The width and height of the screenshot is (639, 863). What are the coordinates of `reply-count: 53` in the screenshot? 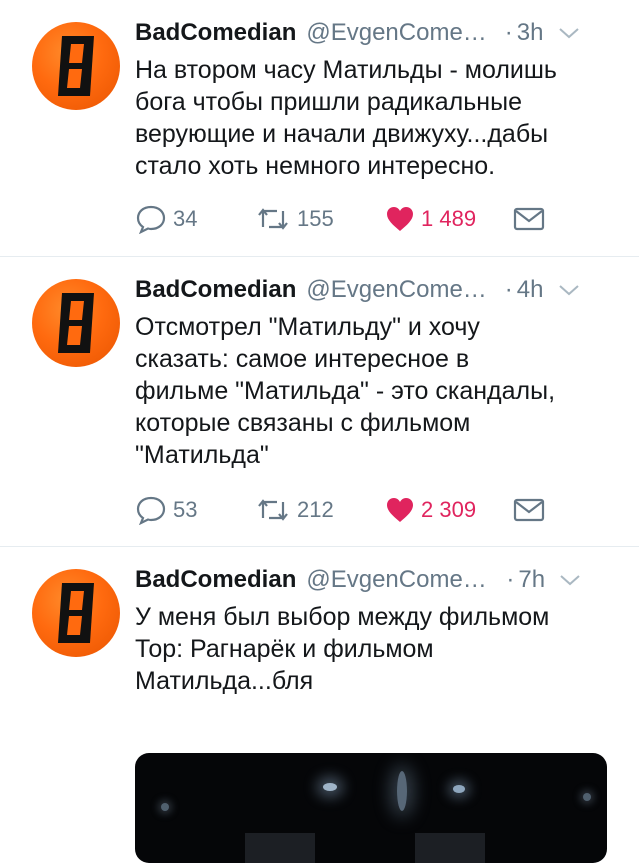 It's located at (185, 509).